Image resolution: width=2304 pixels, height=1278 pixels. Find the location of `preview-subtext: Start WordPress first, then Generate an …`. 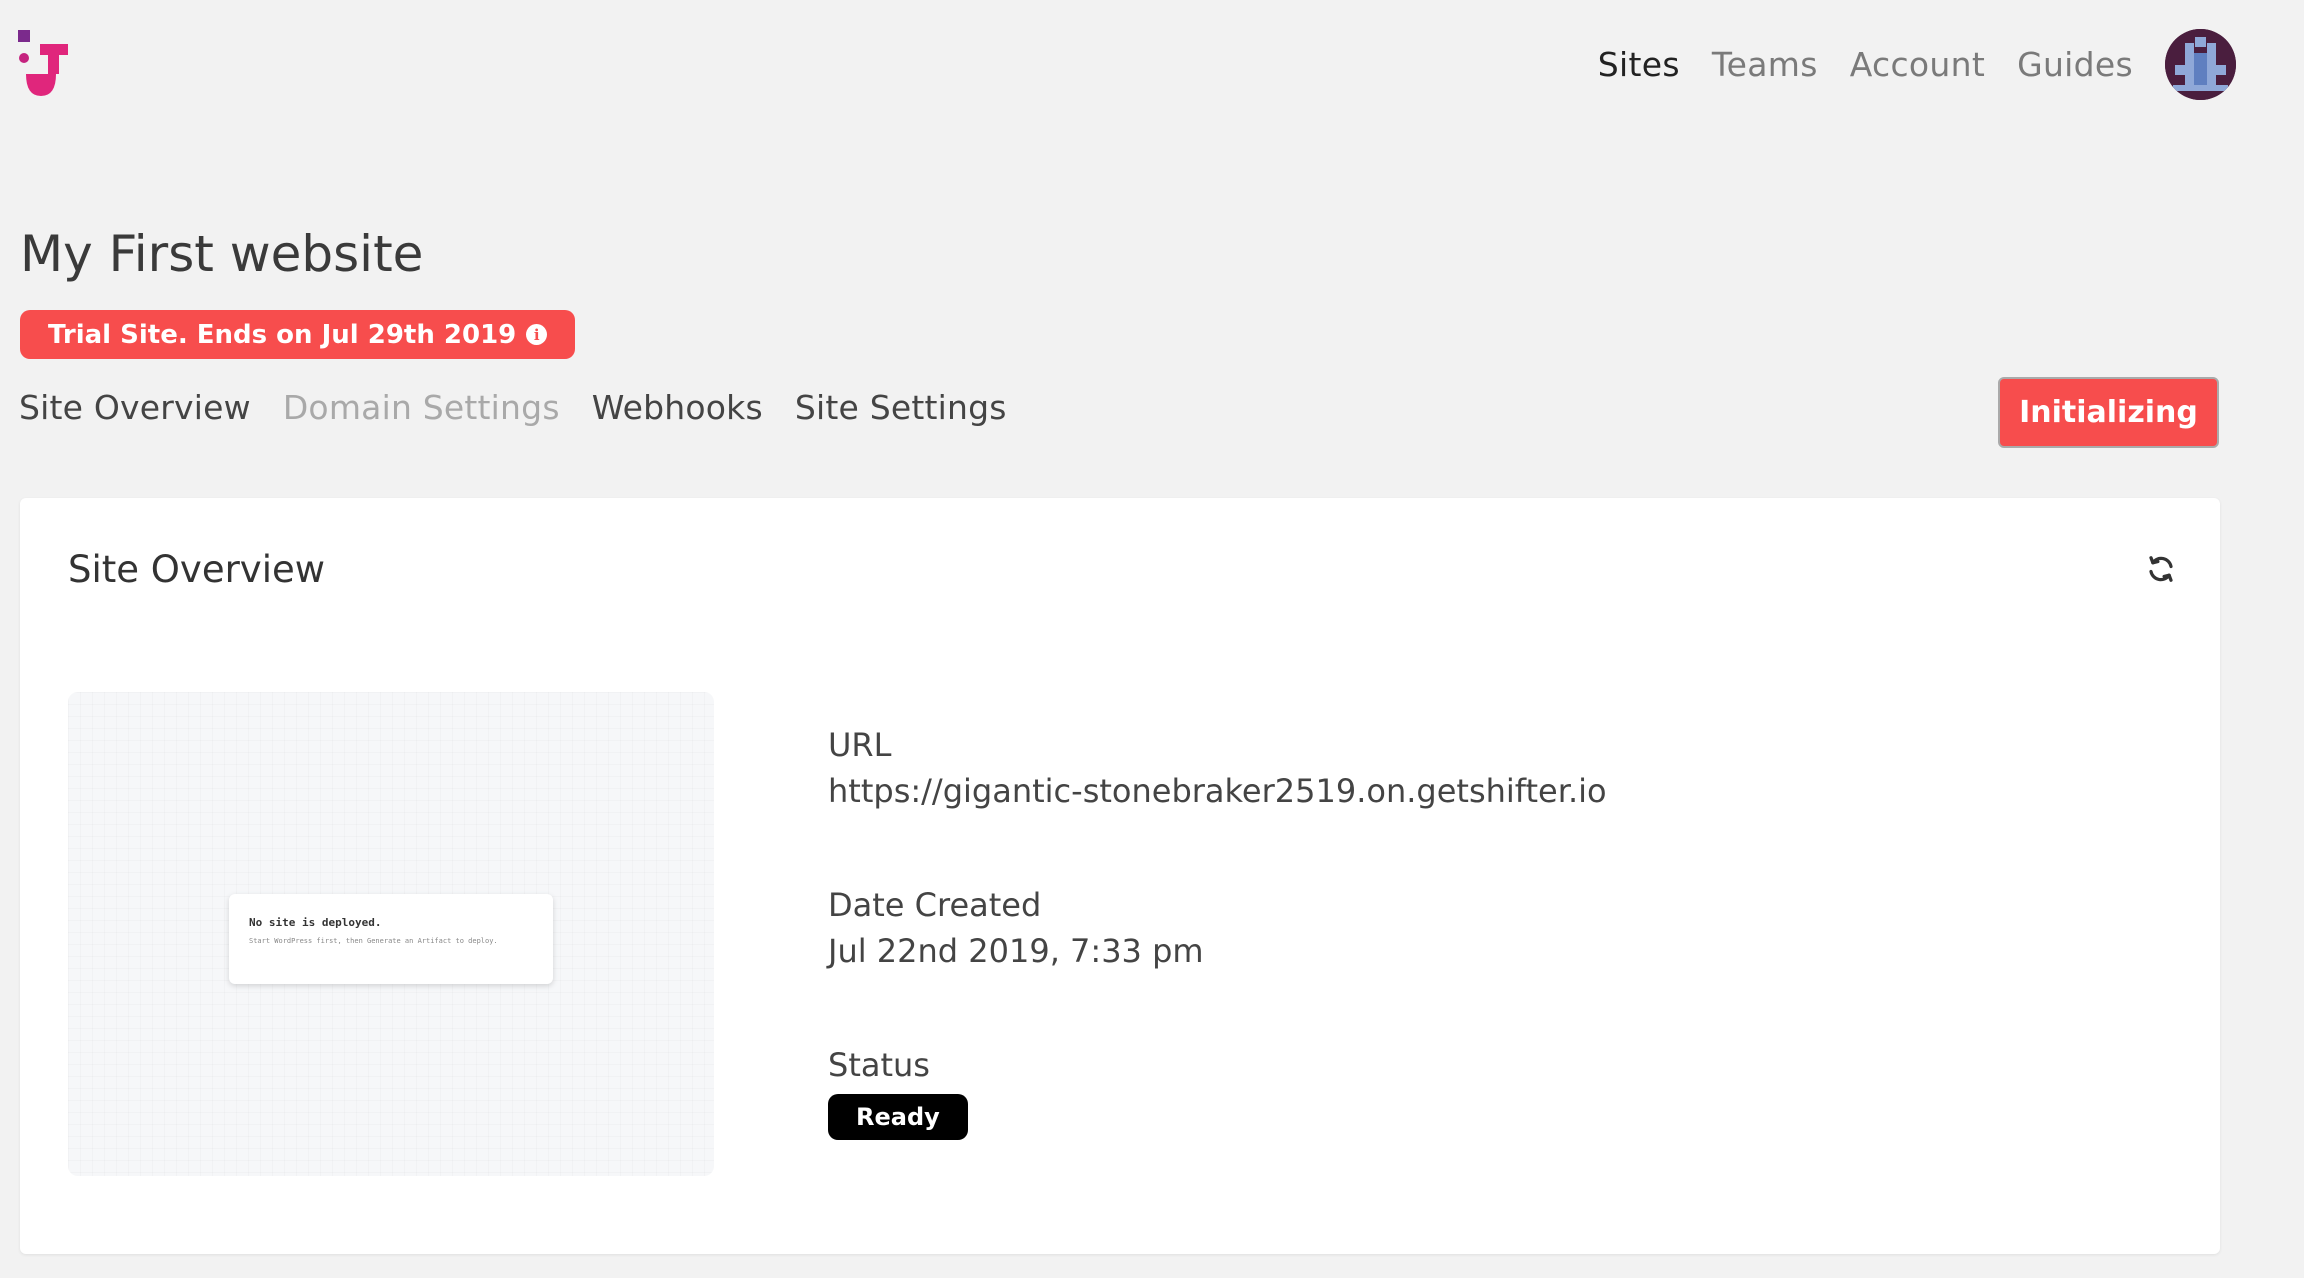

preview-subtext: Start WordPress first, then Generate an … is located at coordinates (373, 941).